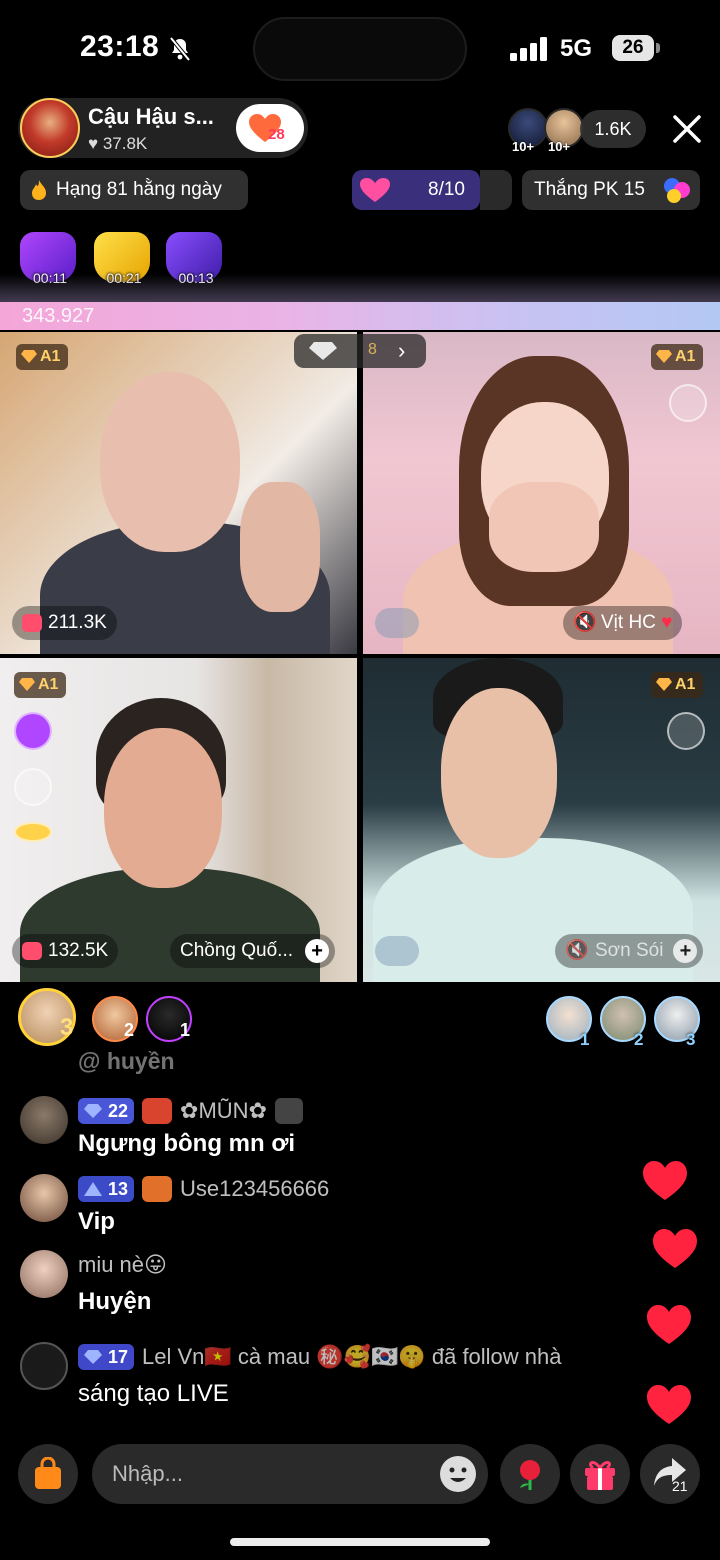  I want to click on bell-muted-icon, so click(180, 49).